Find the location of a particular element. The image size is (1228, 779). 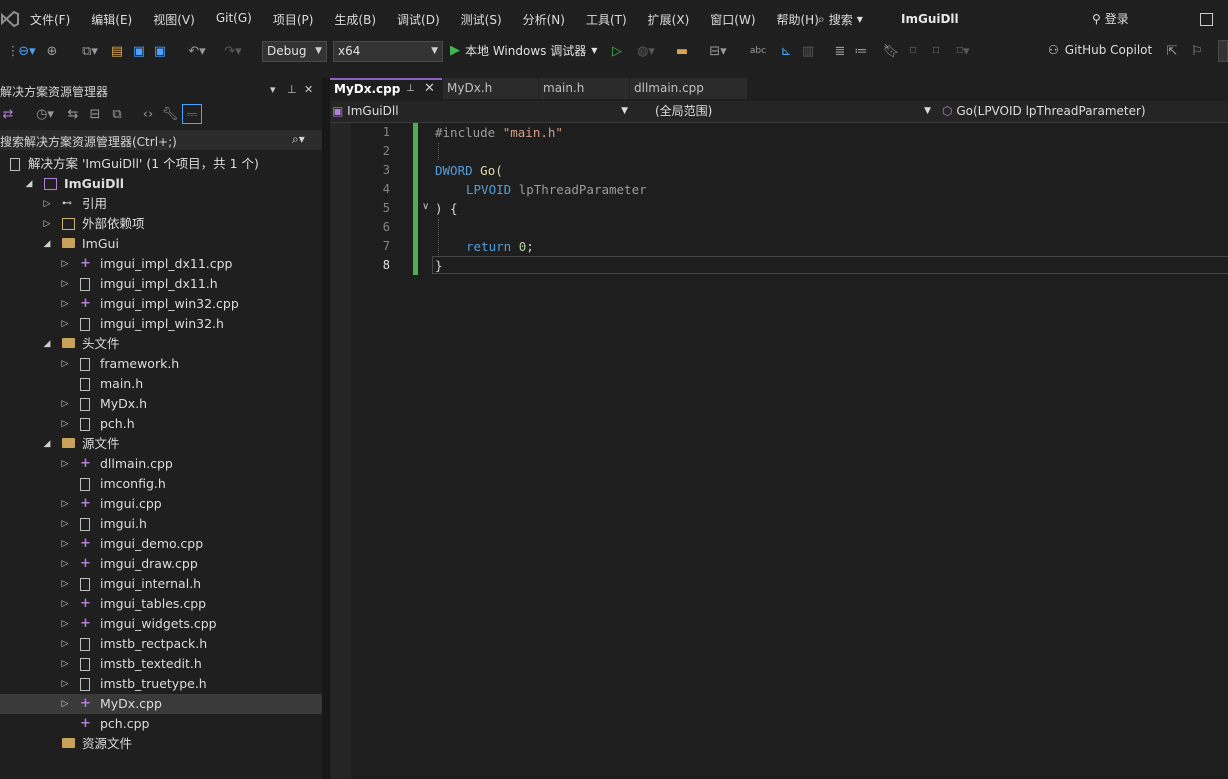

pin-tab-icon: ⊥ is located at coordinates (410, 89).